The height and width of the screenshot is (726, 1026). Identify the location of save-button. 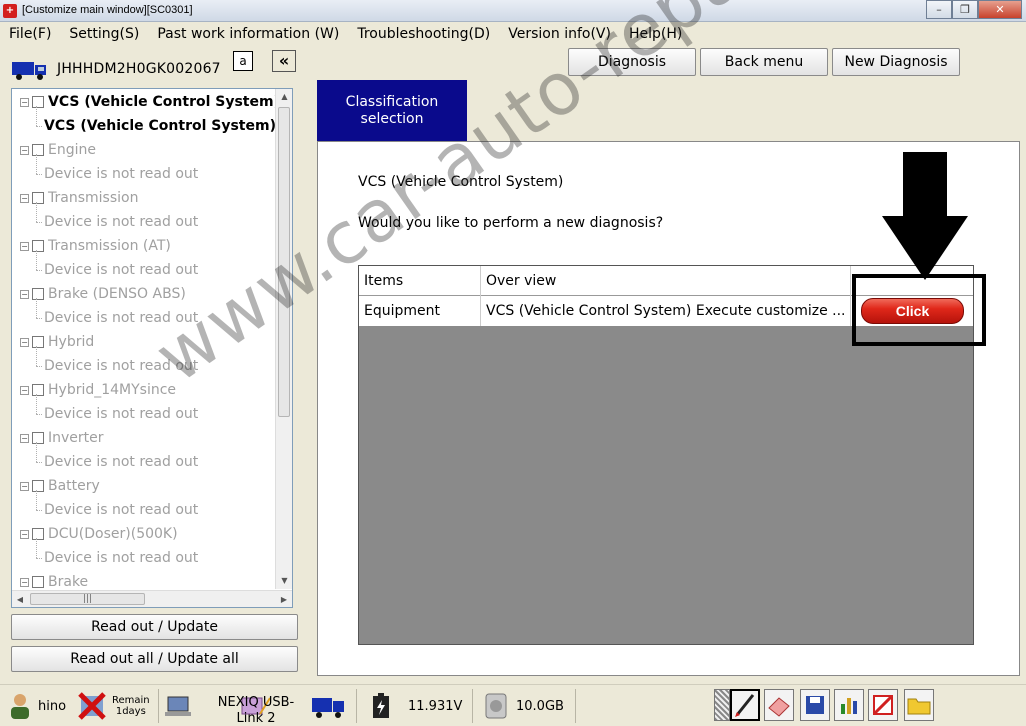
(815, 705).